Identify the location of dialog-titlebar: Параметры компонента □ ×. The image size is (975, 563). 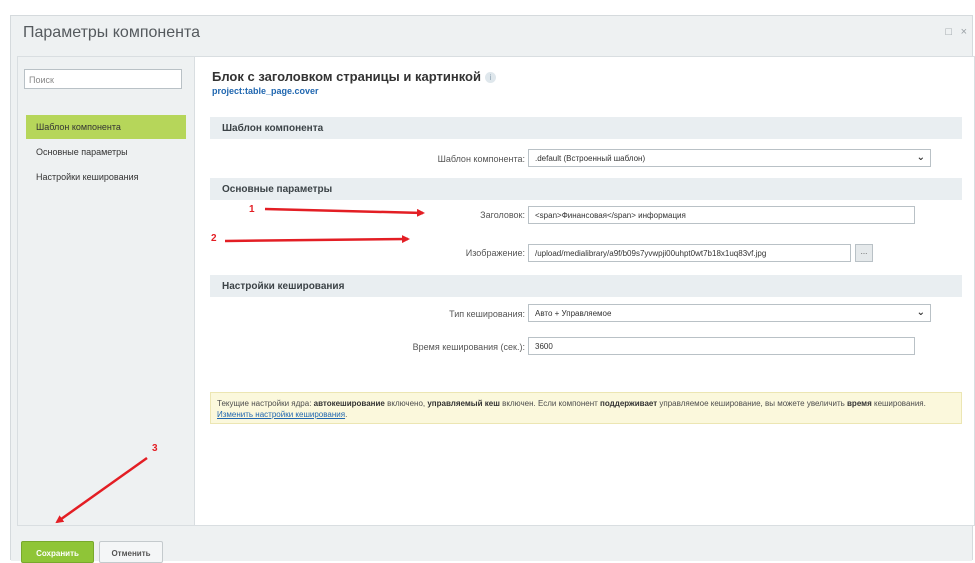
(491, 34).